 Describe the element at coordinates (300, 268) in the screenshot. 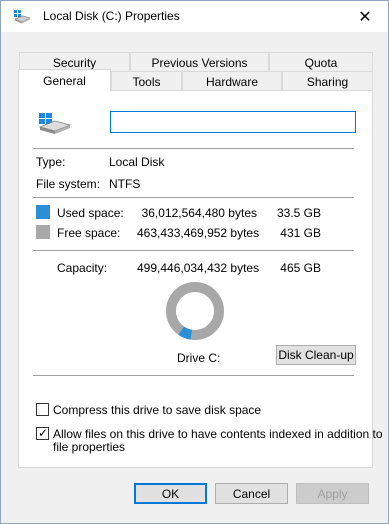

I see `capacity-gb: 465 GB` at that location.